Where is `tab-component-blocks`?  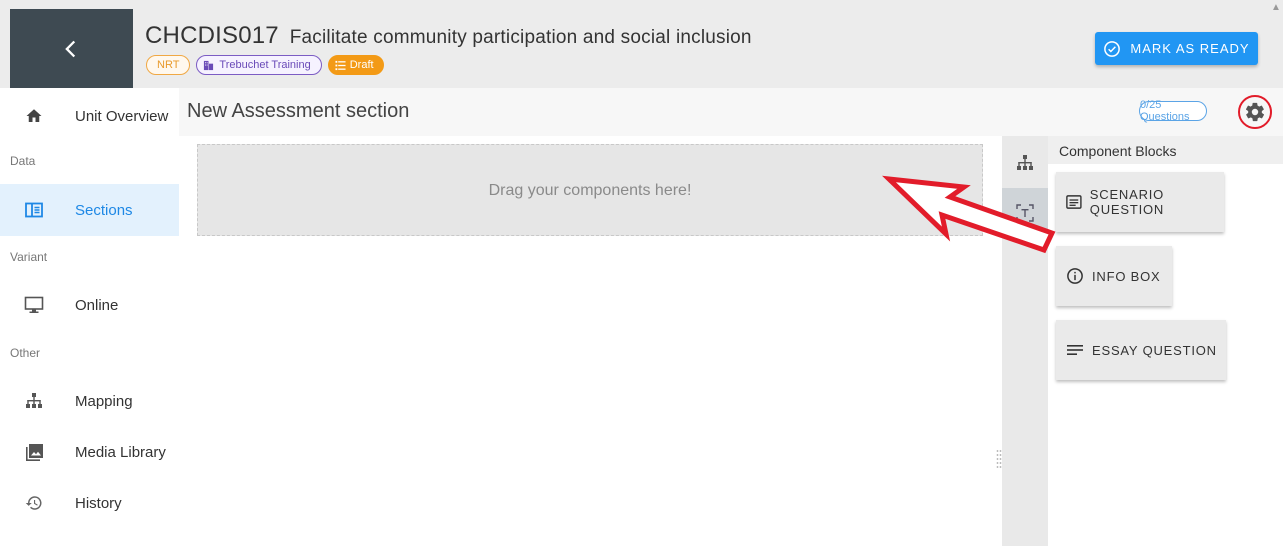
tab-component-blocks is located at coordinates (1025, 213).